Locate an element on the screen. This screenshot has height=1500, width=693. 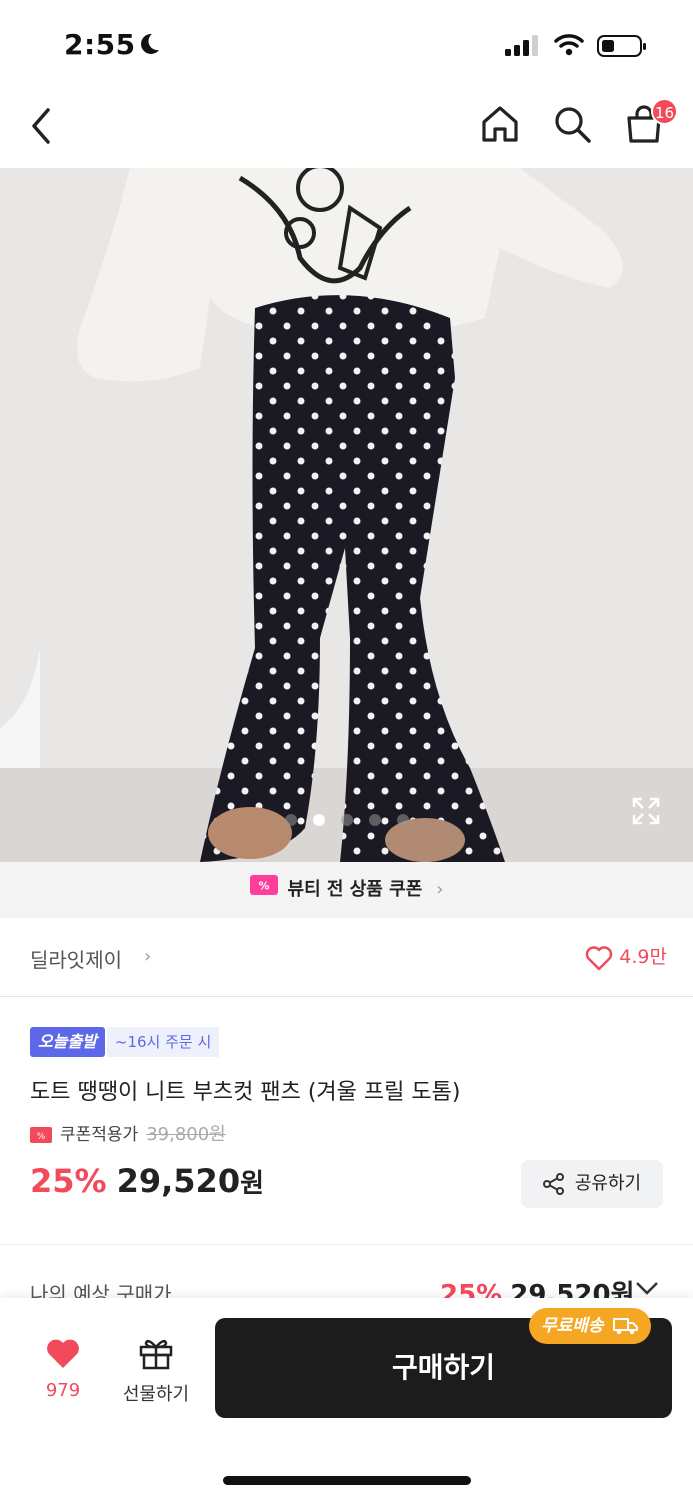
expand-icon is located at coordinates (646, 813).